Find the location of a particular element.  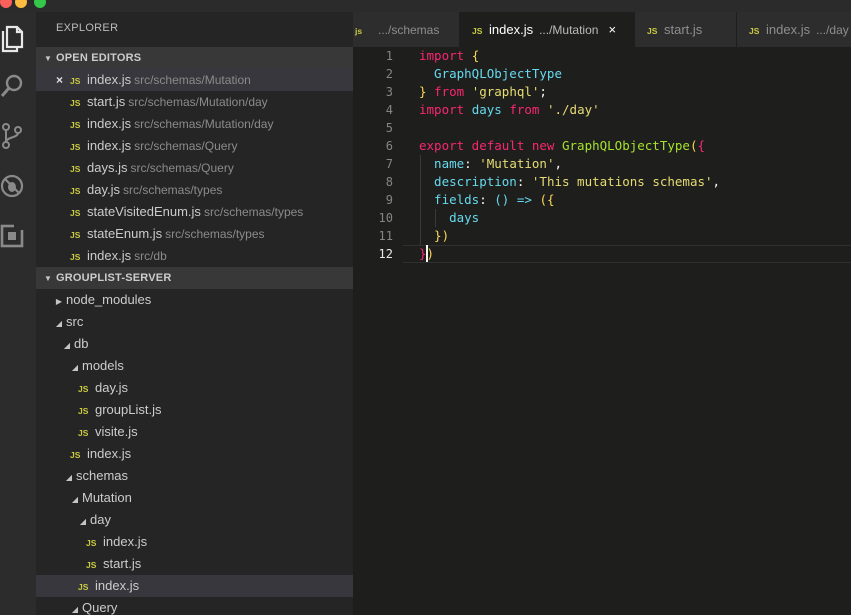

open-editor-path: src/schemas/Query is located at coordinates (186, 146).